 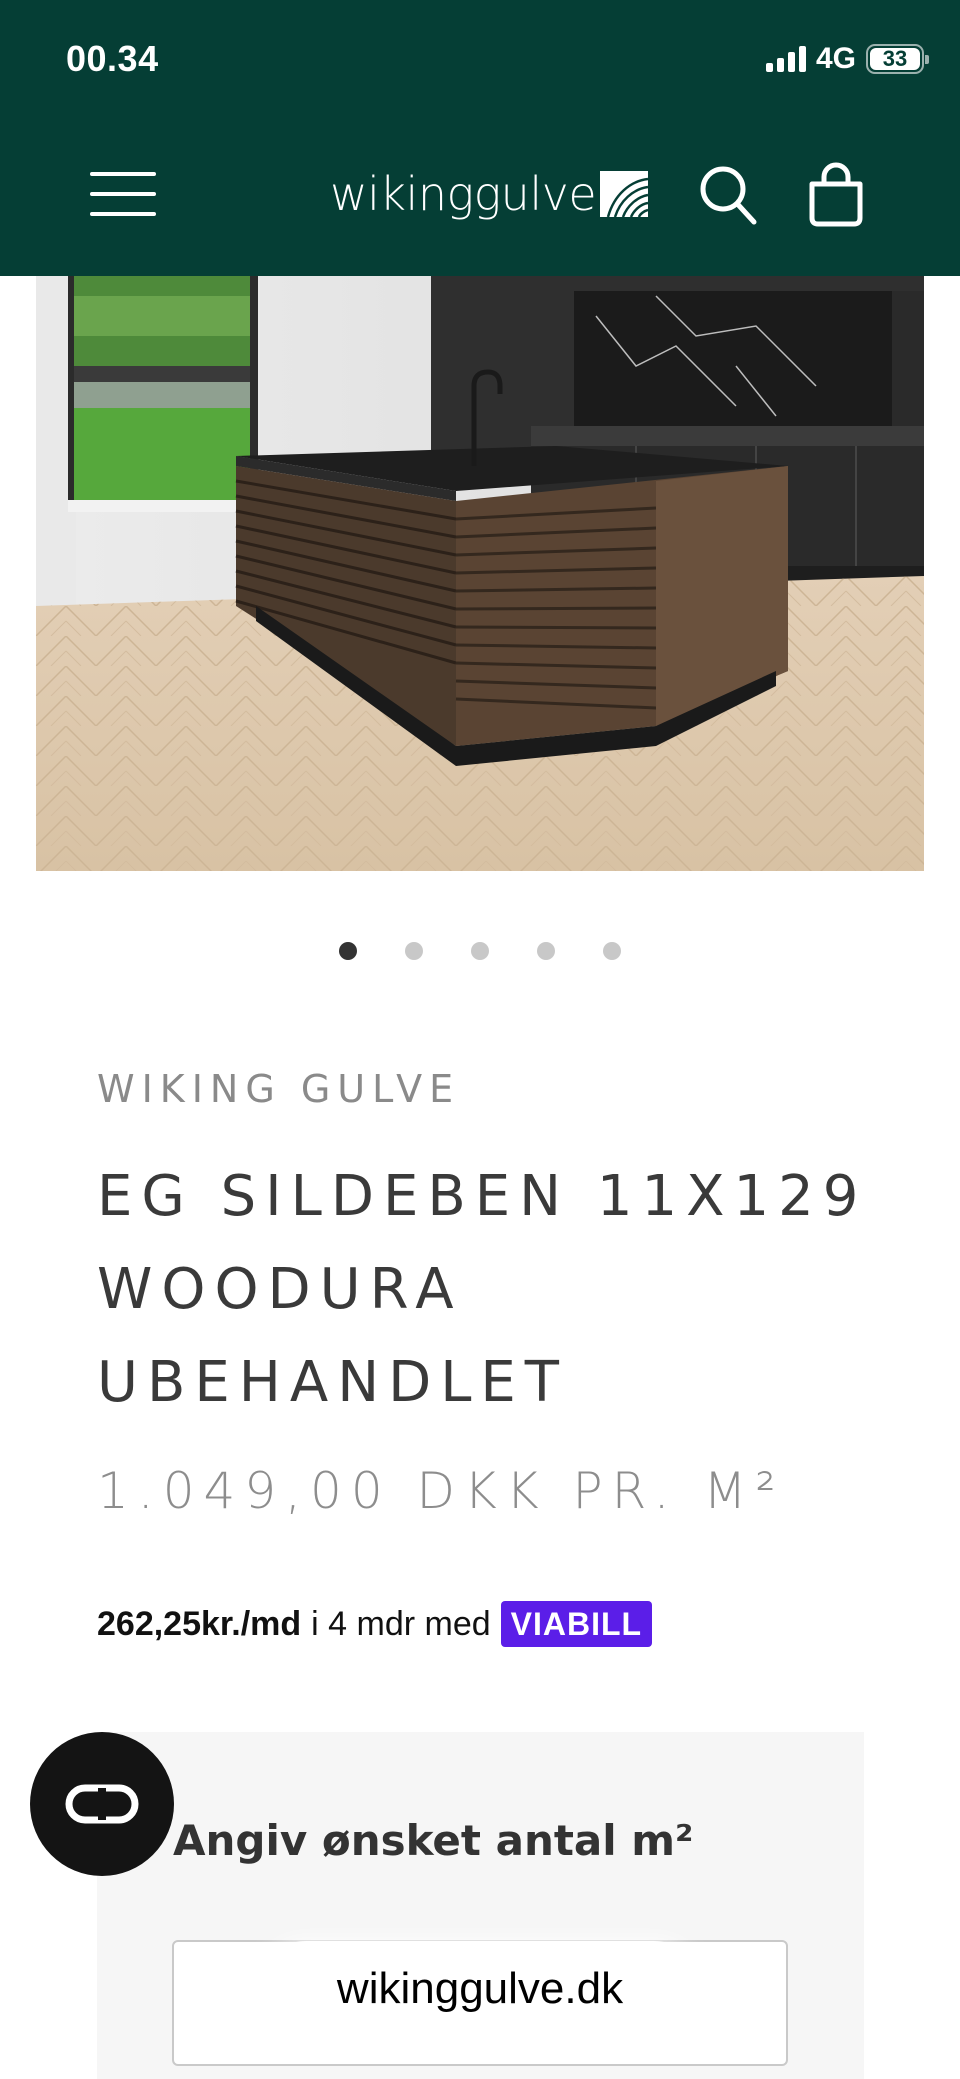 What do you see at coordinates (278, 1089) in the screenshot?
I see `product-vendor: WIKING GULVE` at bounding box center [278, 1089].